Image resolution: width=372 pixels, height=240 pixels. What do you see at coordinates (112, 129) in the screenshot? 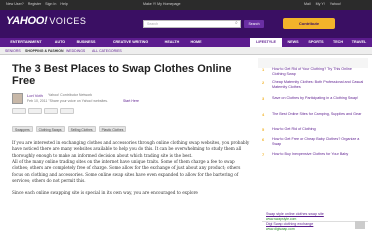
I see `tag-plastic-clothes: Plastic Clothes` at bounding box center [112, 129].